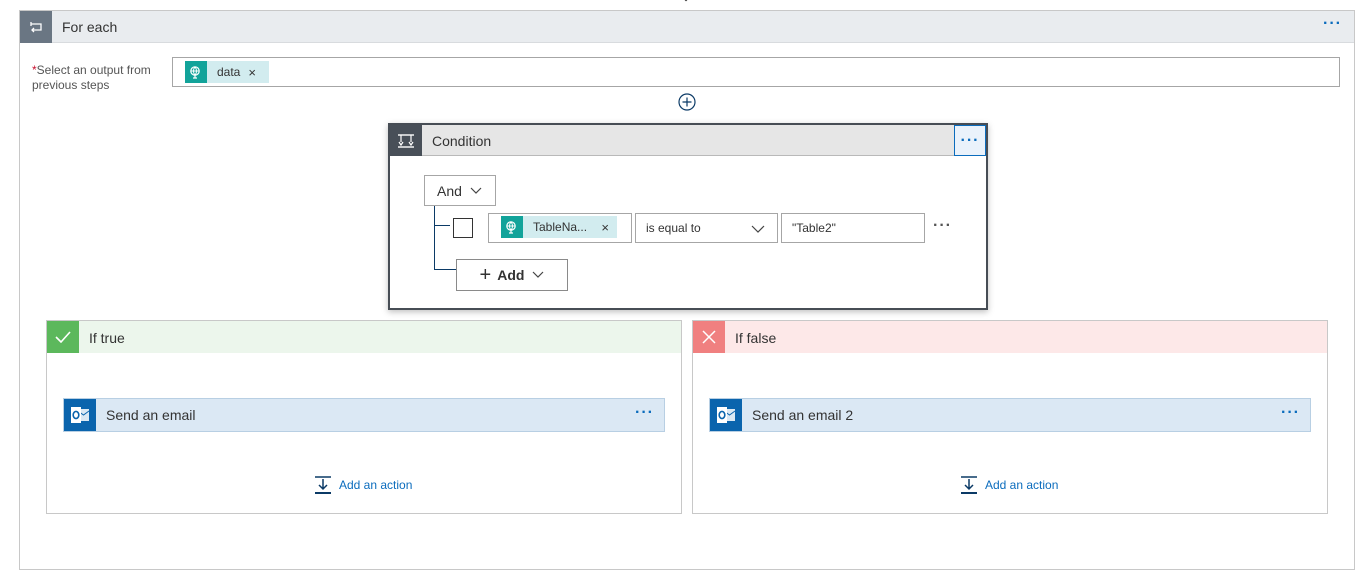  I want to click on condition-row-checkbox, so click(463, 228).